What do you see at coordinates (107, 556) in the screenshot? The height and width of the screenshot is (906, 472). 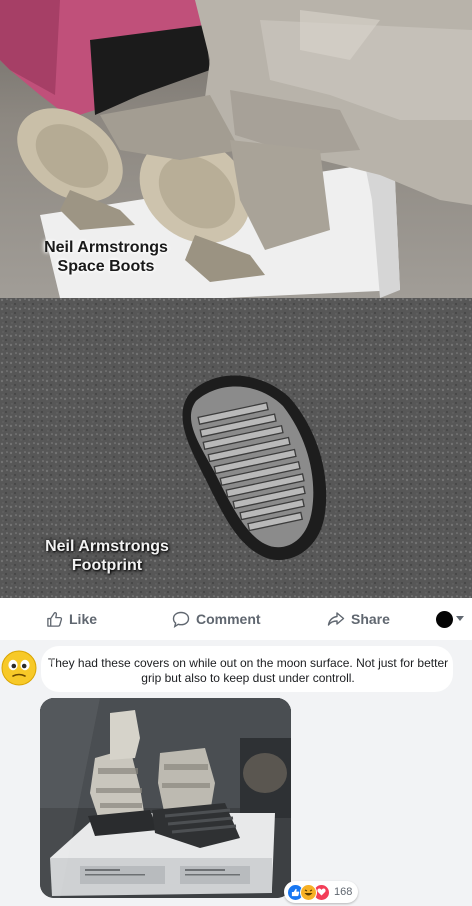 I see `footprint-caption: Neil Armstrongs Footprint` at bounding box center [107, 556].